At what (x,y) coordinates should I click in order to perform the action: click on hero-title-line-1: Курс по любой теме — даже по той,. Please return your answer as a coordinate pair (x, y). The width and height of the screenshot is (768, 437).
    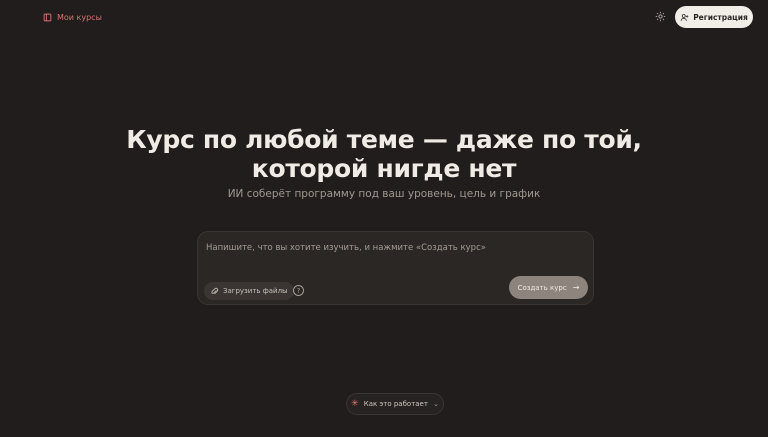
    Looking at the image, I should click on (384, 139).